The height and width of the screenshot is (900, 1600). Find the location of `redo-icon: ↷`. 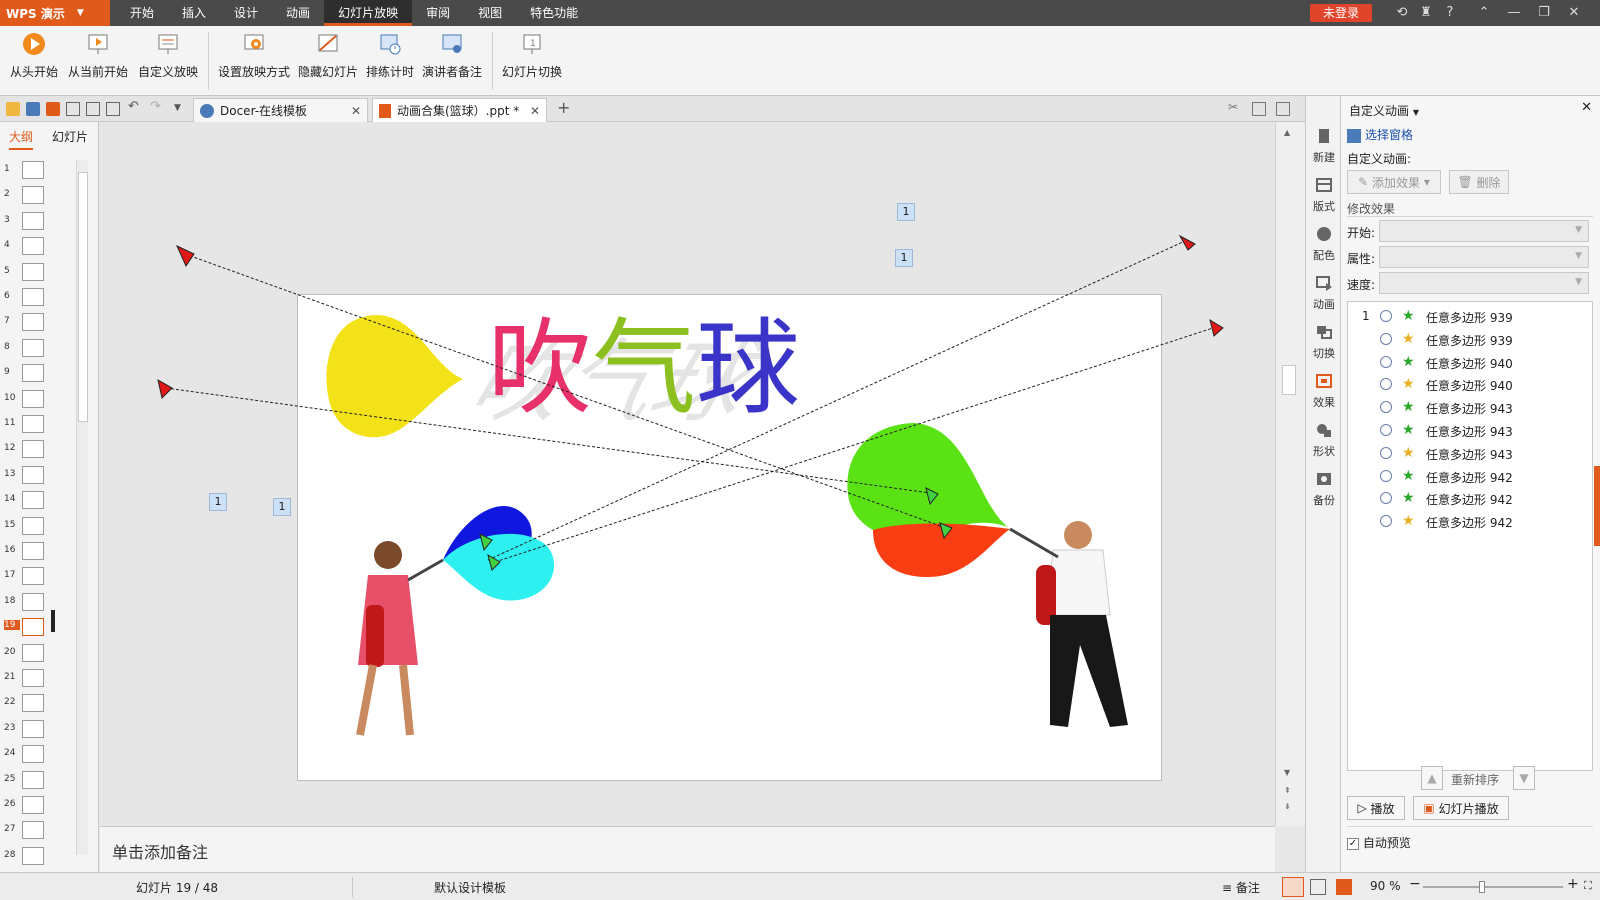

redo-icon: ↷ is located at coordinates (157, 106).